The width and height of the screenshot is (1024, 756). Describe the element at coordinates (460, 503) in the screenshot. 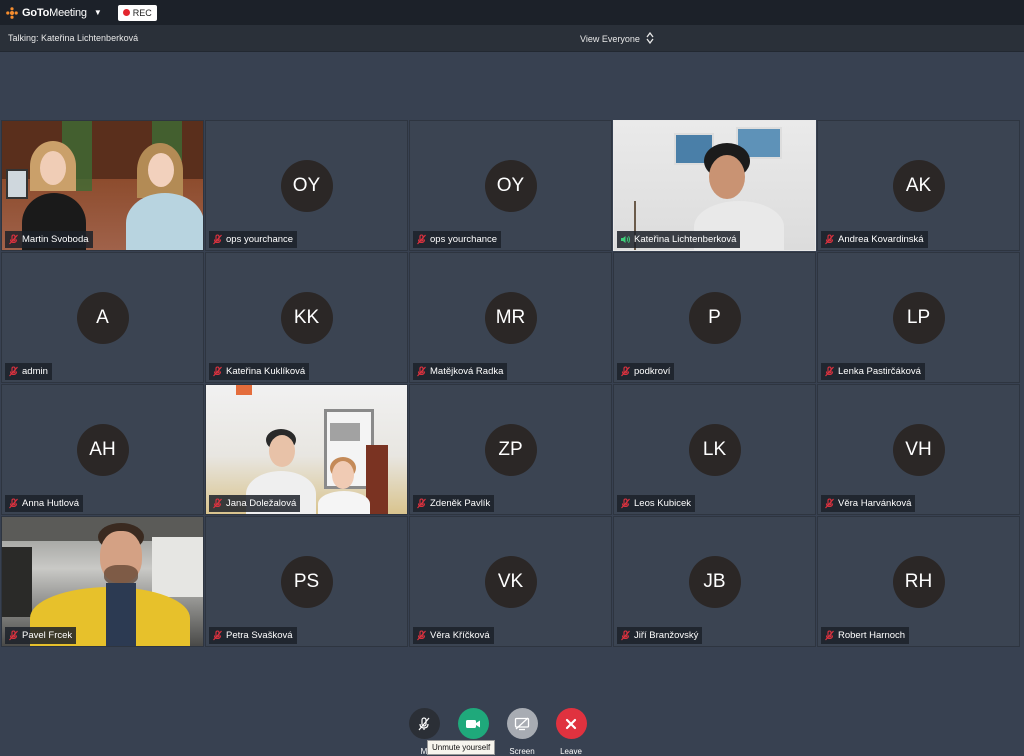

I see `participant-name: Zdeněk Pavlík` at that location.